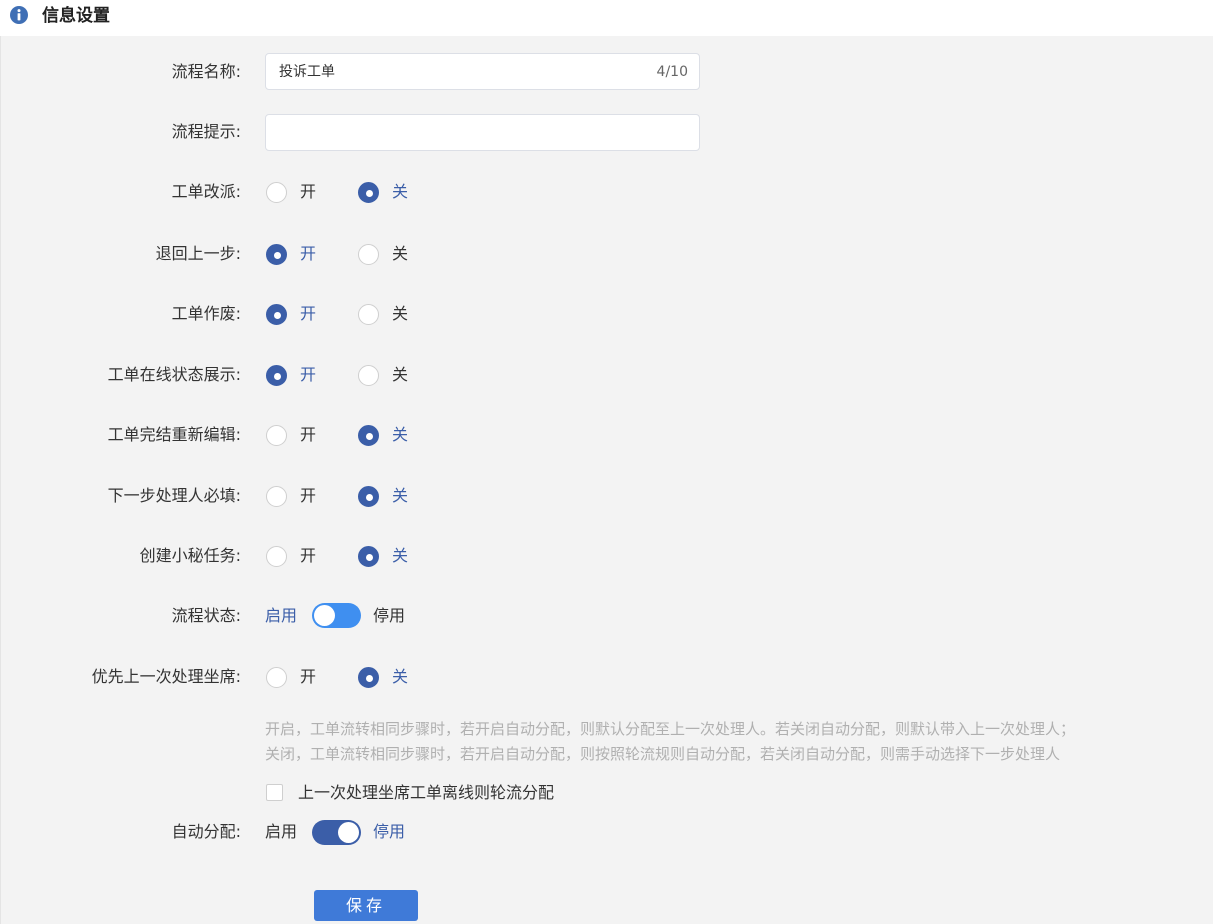 The height and width of the screenshot is (924, 1213). What do you see at coordinates (400, 254) in the screenshot?
I see `return-step-off-text: 关` at bounding box center [400, 254].